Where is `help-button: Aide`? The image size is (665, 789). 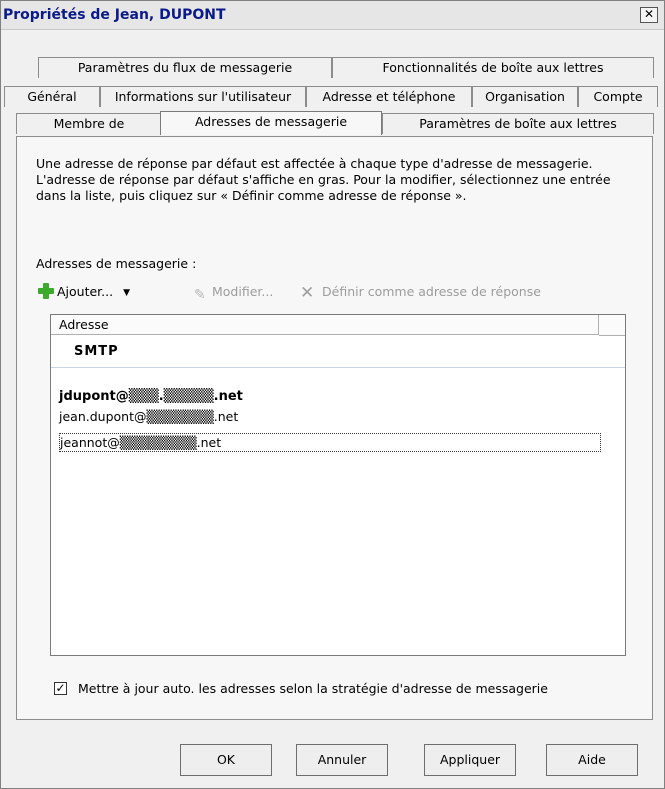 help-button: Aide is located at coordinates (592, 760).